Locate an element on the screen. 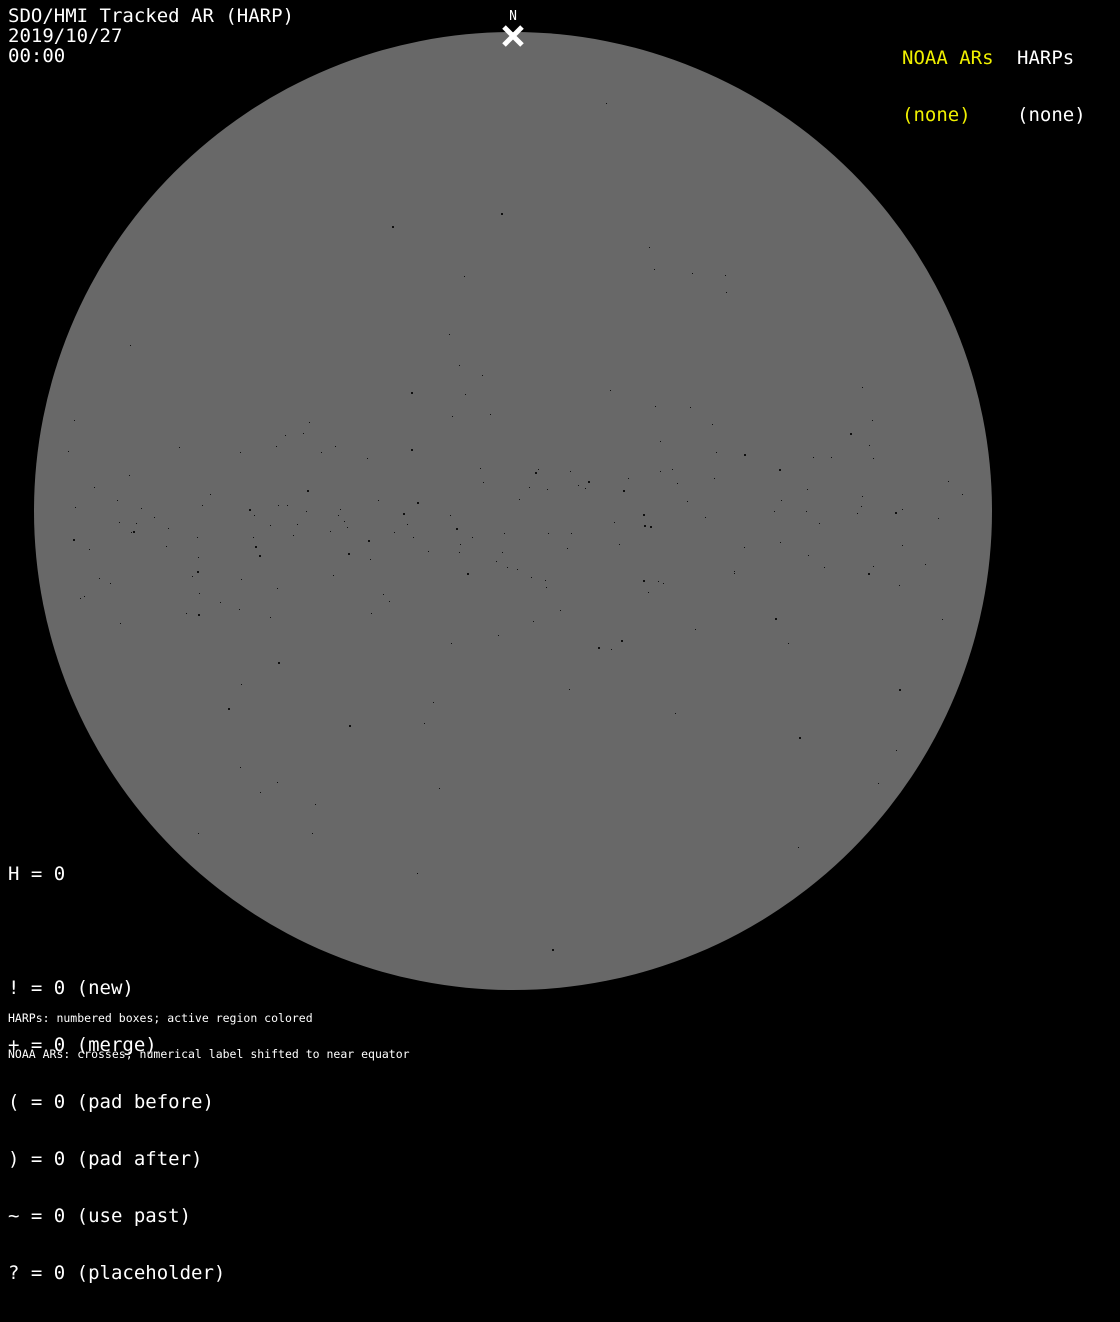  north-cross-icon is located at coordinates (513, 36).